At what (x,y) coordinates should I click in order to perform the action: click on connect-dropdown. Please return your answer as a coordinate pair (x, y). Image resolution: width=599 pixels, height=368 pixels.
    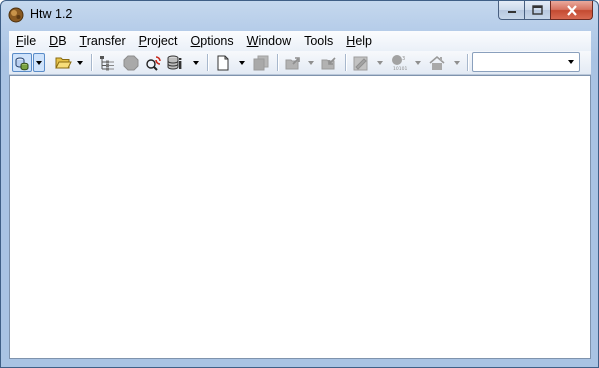
    Looking at the image, I should click on (39, 62).